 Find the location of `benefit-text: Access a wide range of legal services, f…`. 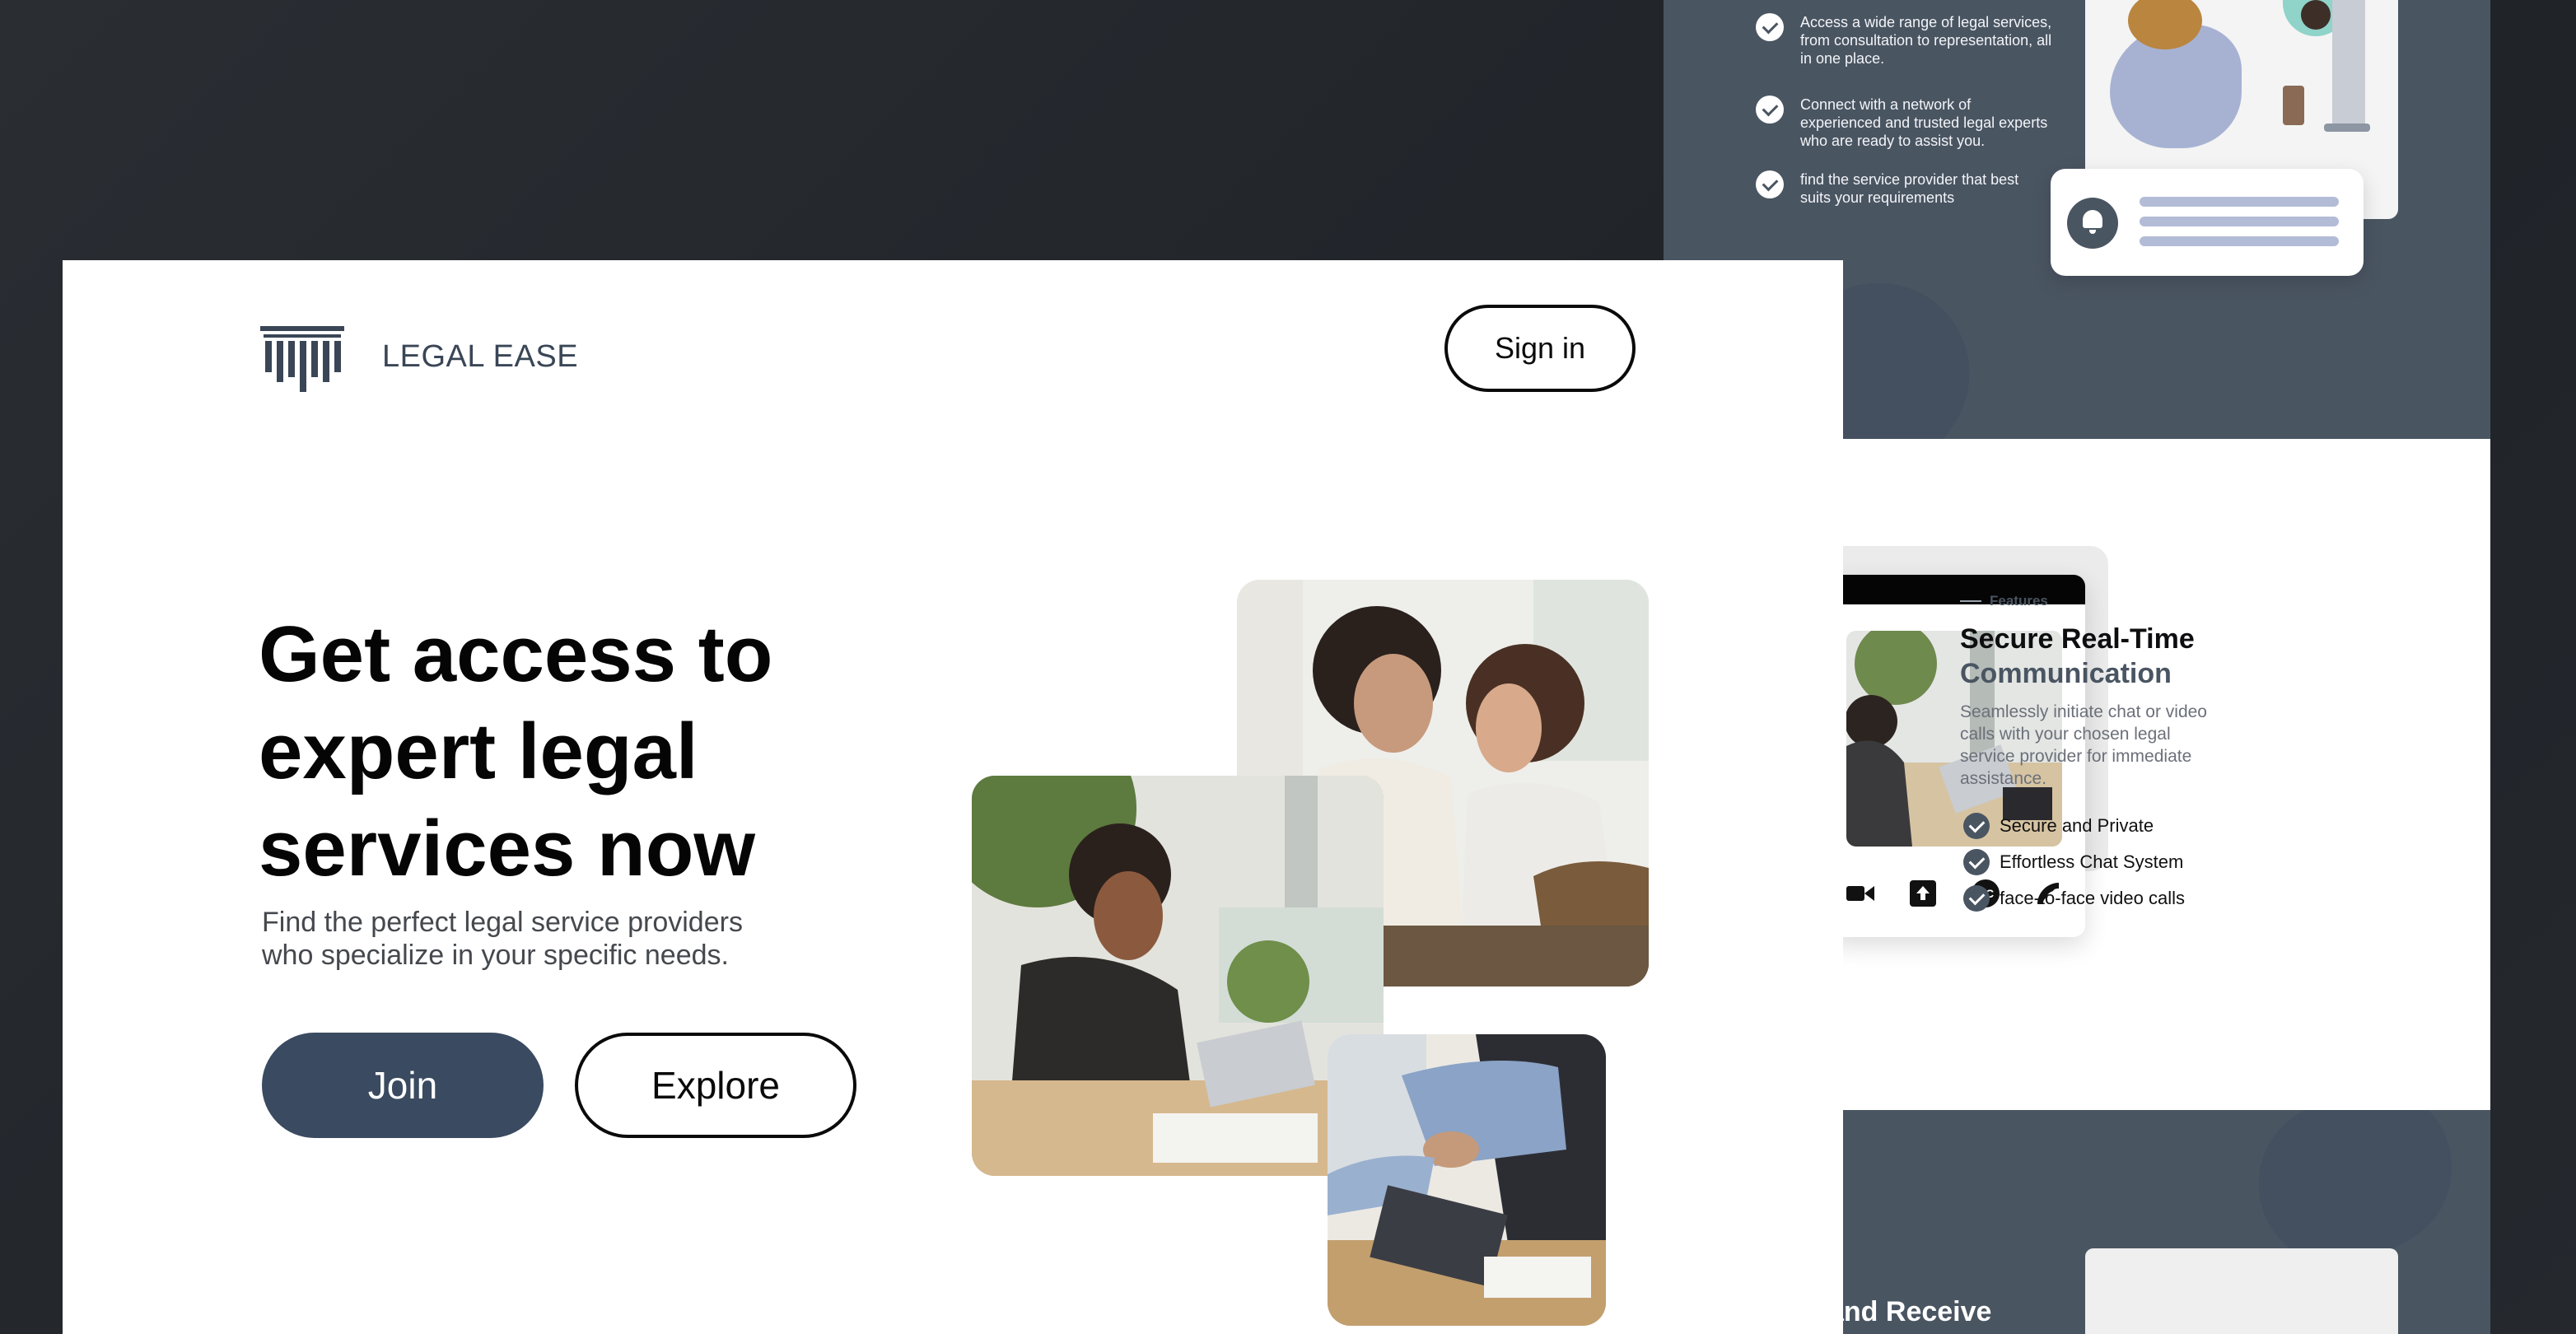

benefit-text: Access a wide range of legal services, f… is located at coordinates (1926, 40).